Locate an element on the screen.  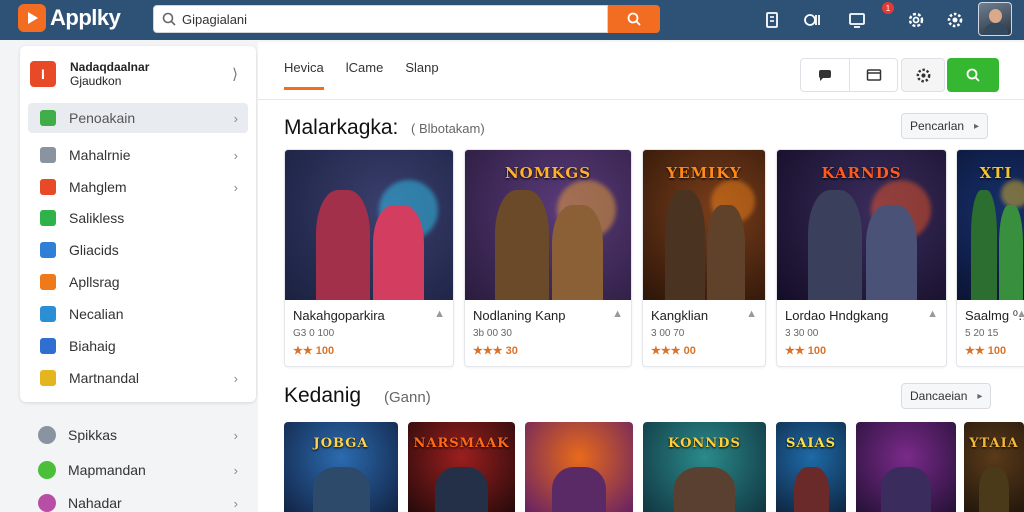
sidebar-item: Mapmandan › is located at coordinates (138, 470).